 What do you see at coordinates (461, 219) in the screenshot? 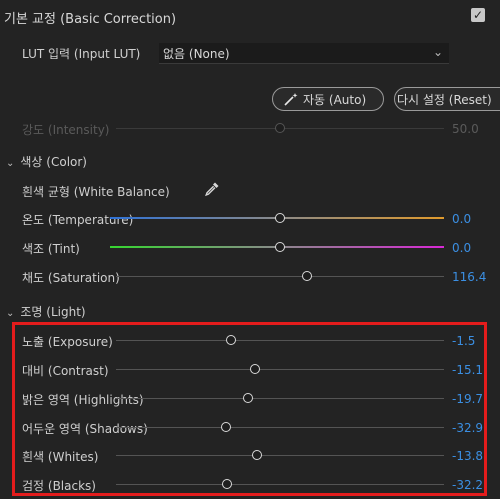
I see `temperature-value: 0.0` at bounding box center [461, 219].